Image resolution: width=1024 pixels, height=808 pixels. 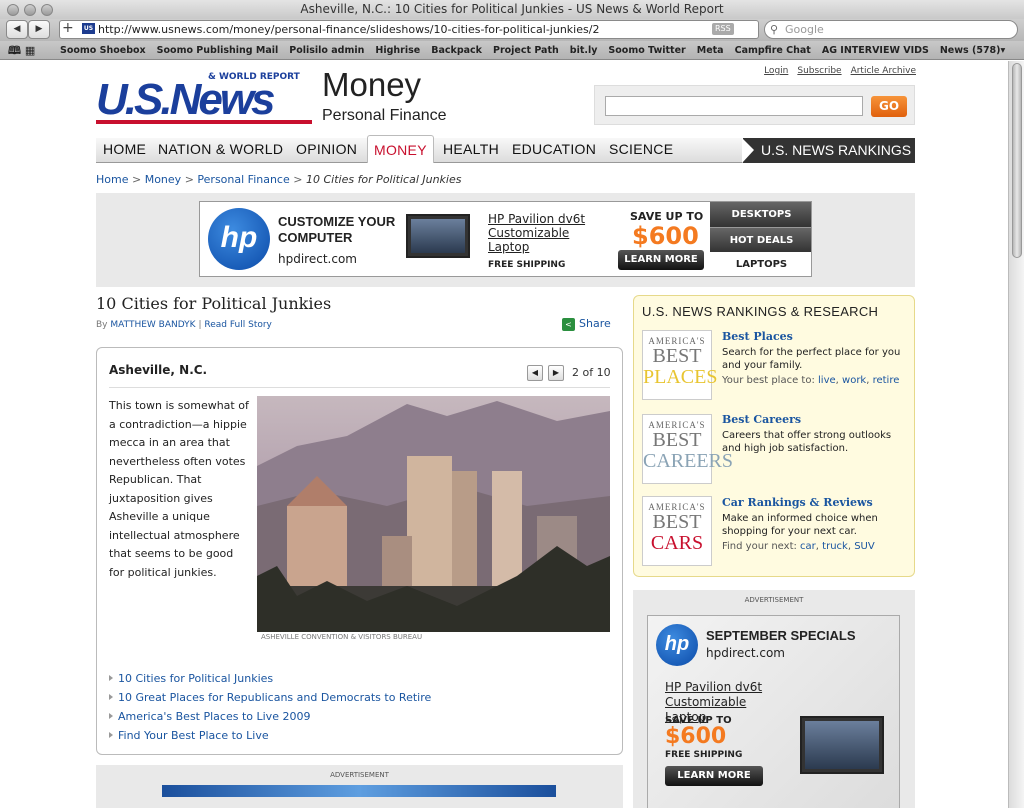 I want to click on forward-button: ▶, so click(x=39, y=29).